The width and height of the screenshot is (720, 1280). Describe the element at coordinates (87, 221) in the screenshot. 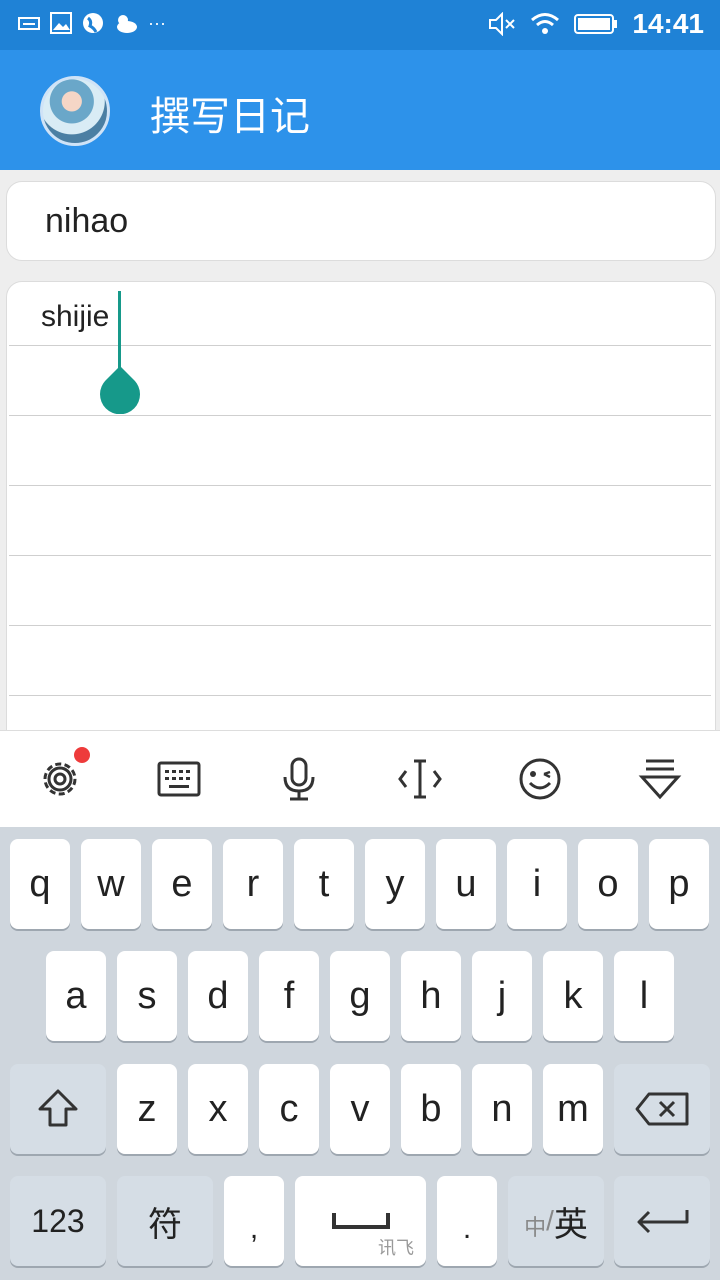

I see `diary-title-value: nihao` at that location.